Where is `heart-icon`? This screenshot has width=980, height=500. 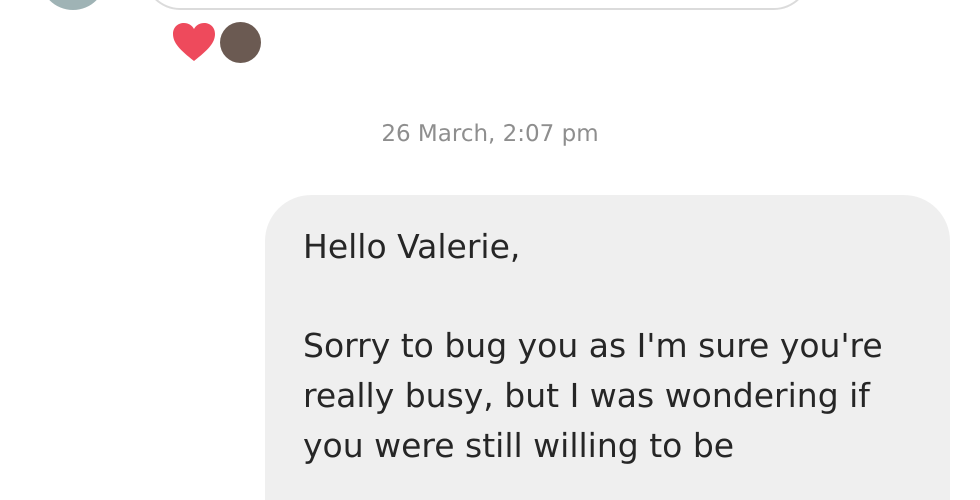
heart-icon is located at coordinates (194, 42).